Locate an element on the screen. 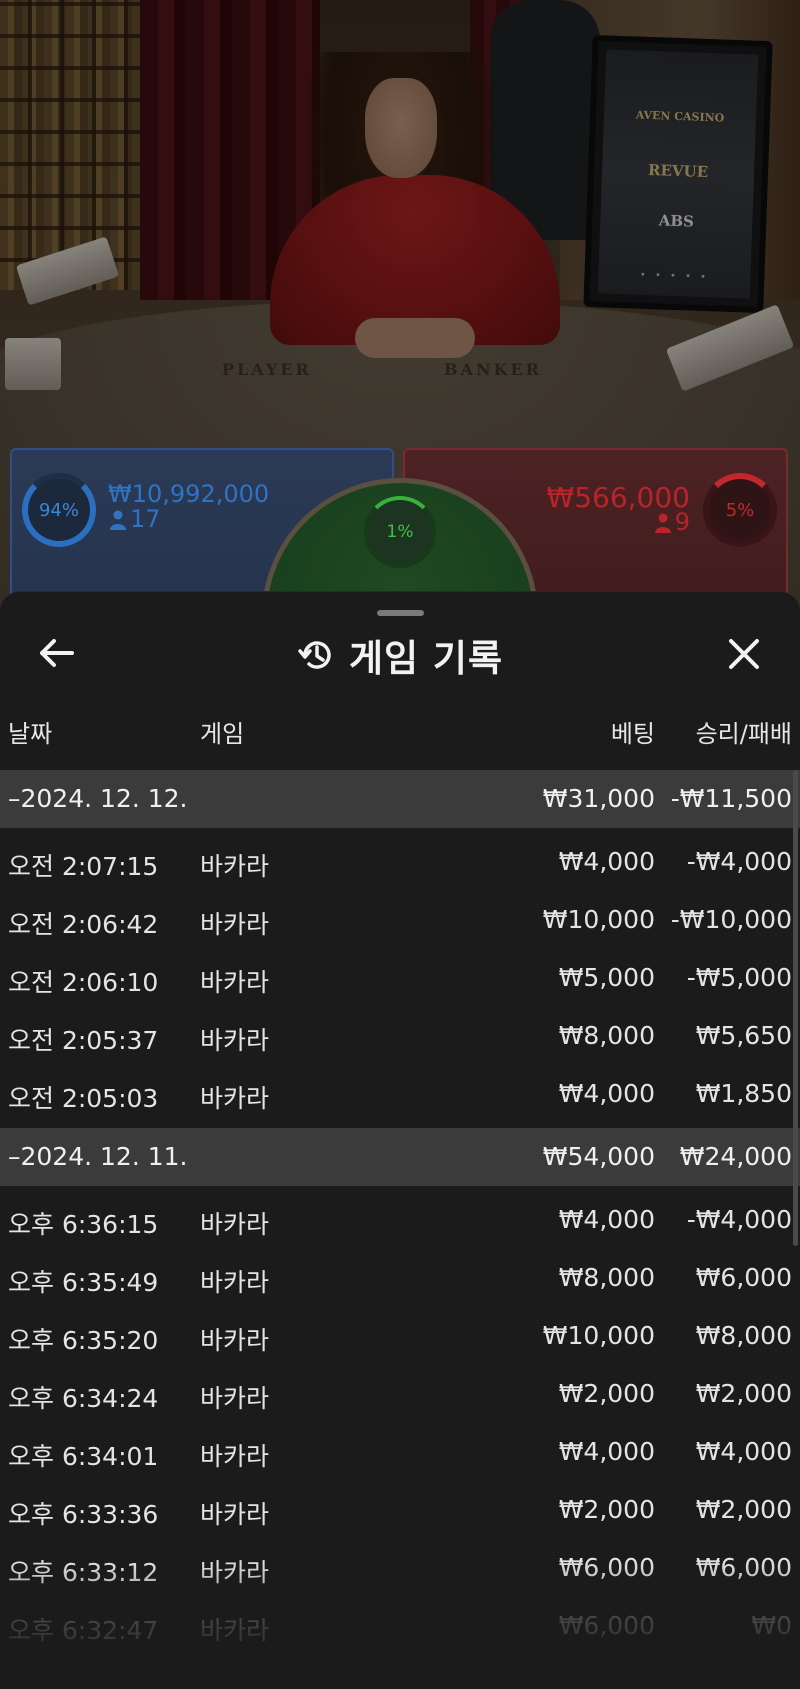  sheet-header: 게임 기록 is located at coordinates (400, 655).